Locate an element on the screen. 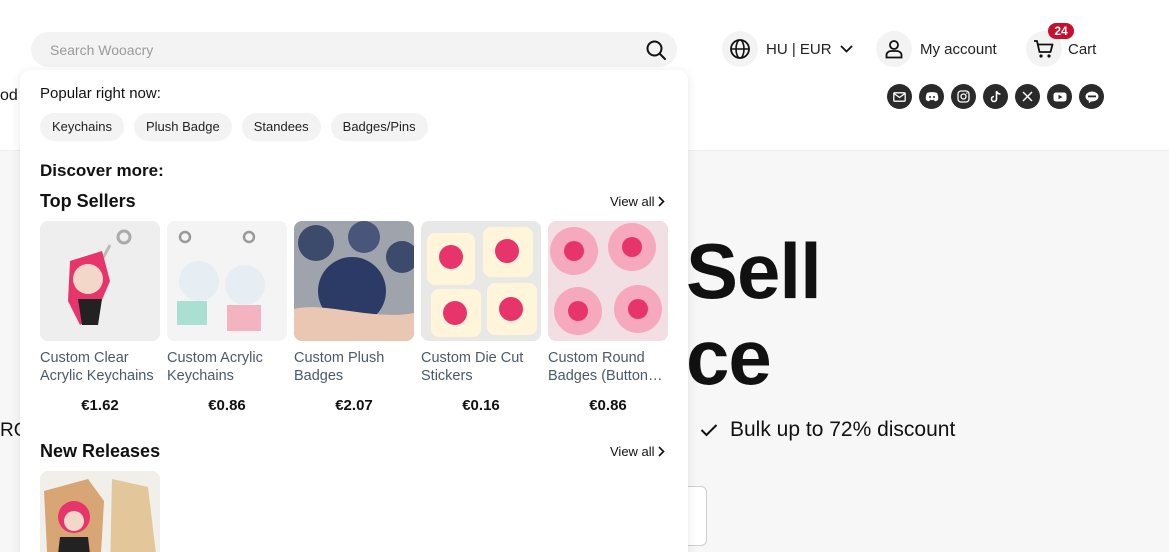 This screenshot has height=552, width=1169. product-card: Custom Clear Acrylic Keychains €1.62 is located at coordinates (100, 317).